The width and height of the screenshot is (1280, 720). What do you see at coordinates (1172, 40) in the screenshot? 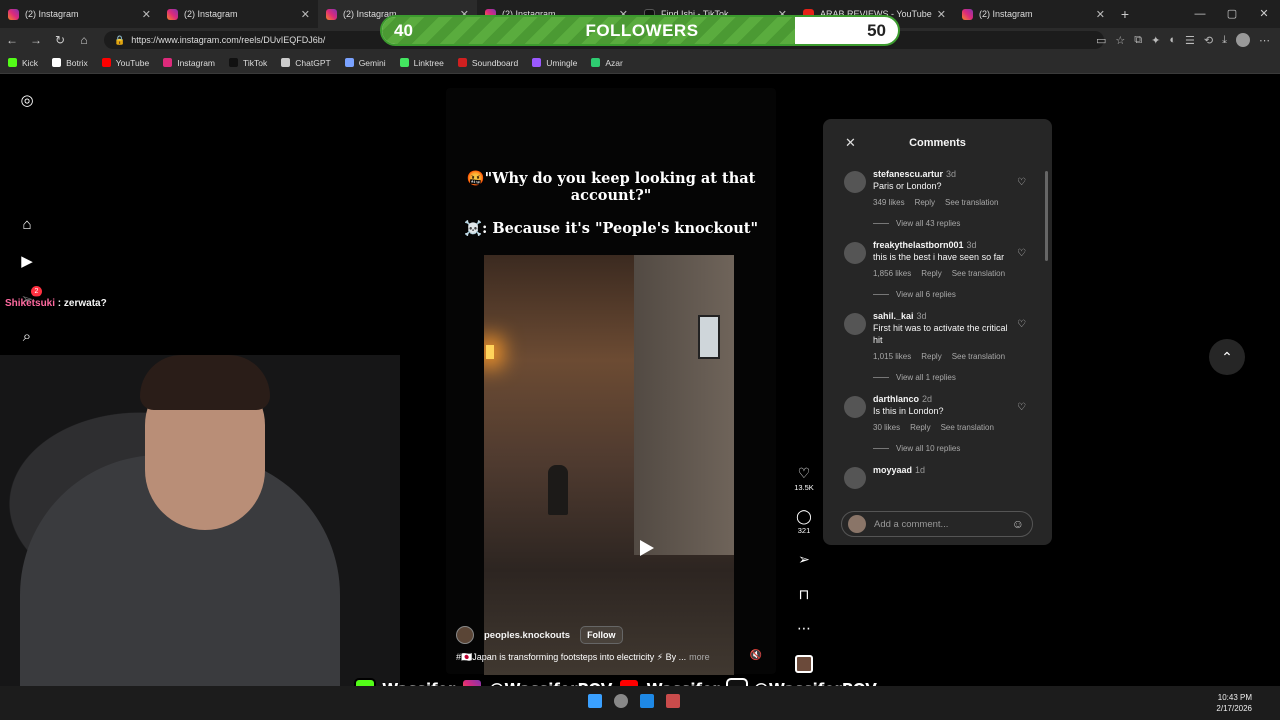
I see `ai-icon: ◐` at bounding box center [1172, 40].